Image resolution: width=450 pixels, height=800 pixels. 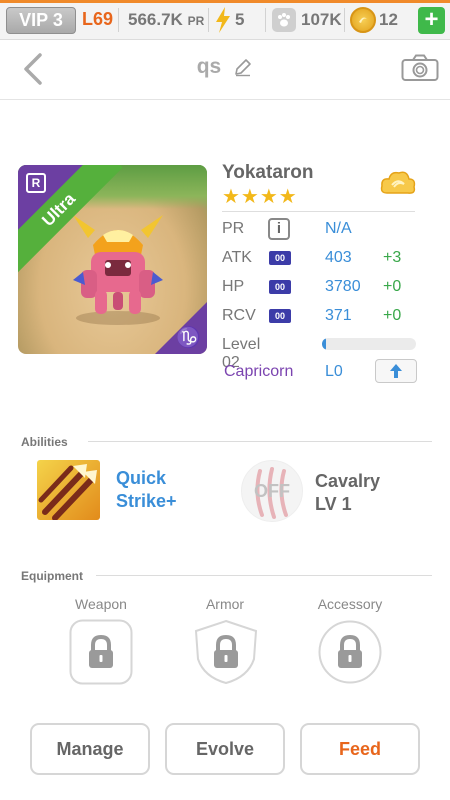 I want to click on paw-icon, so click(x=284, y=20).